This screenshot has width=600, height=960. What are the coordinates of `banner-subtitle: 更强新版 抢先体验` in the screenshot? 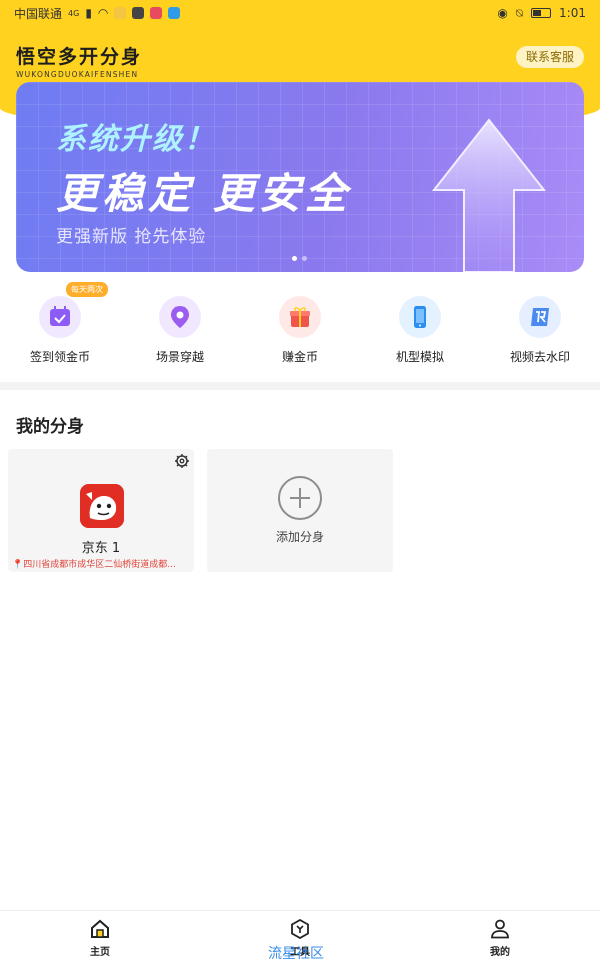 It's located at (131, 237).